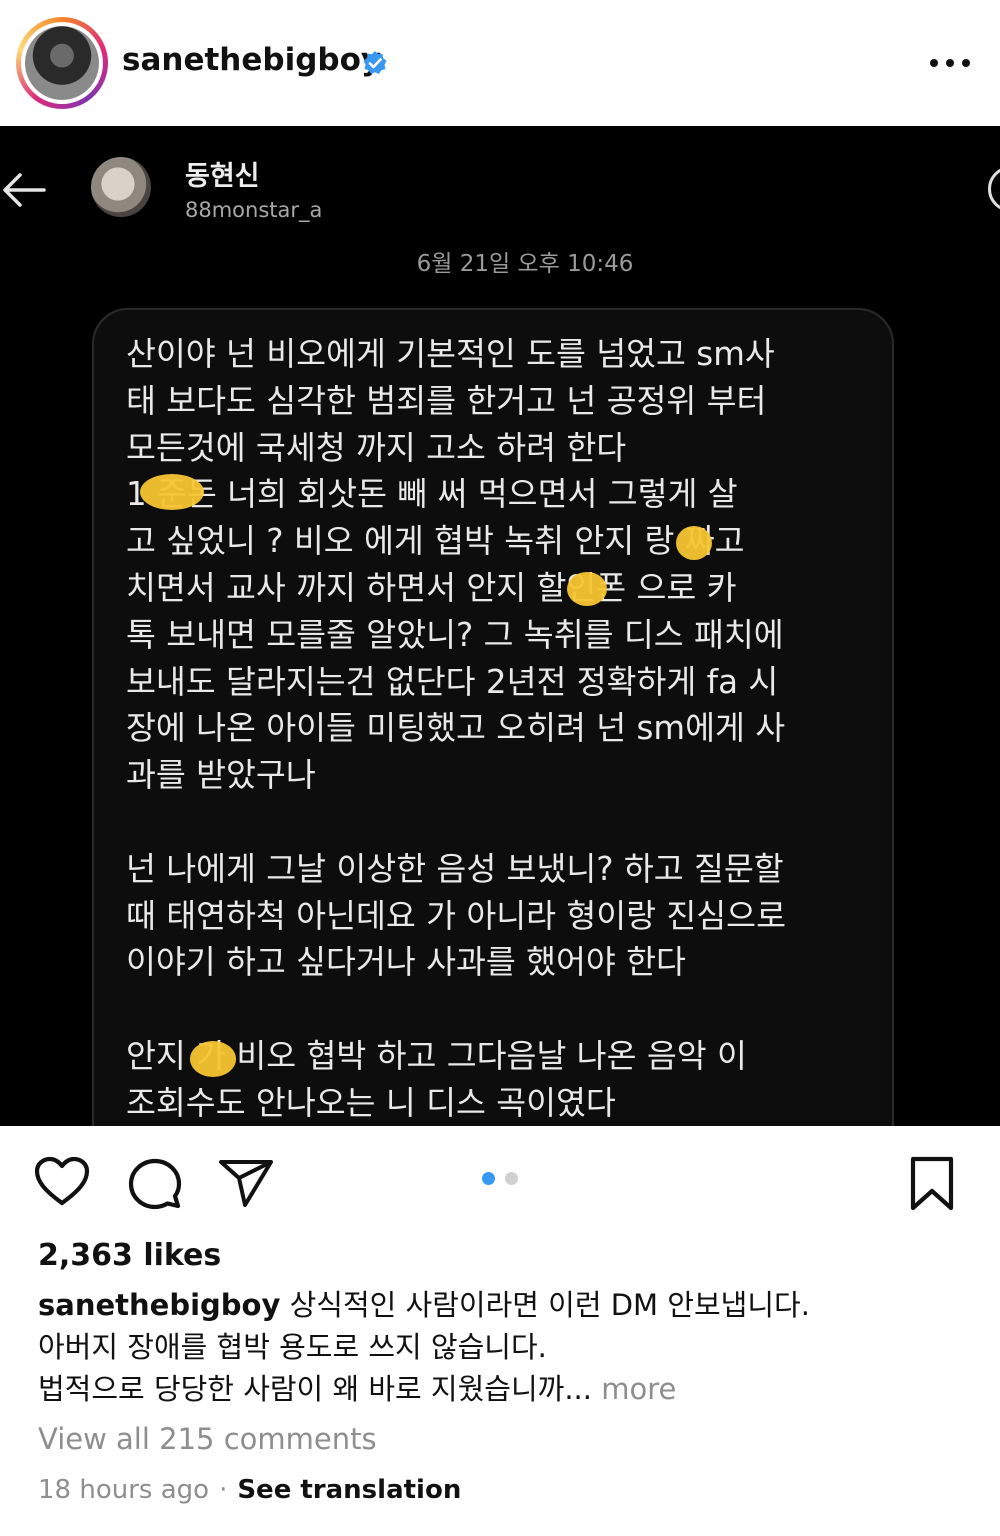 The width and height of the screenshot is (1000, 1536). What do you see at coordinates (124, 1490) in the screenshot?
I see `post-time-ago: 18 hours ago` at bounding box center [124, 1490].